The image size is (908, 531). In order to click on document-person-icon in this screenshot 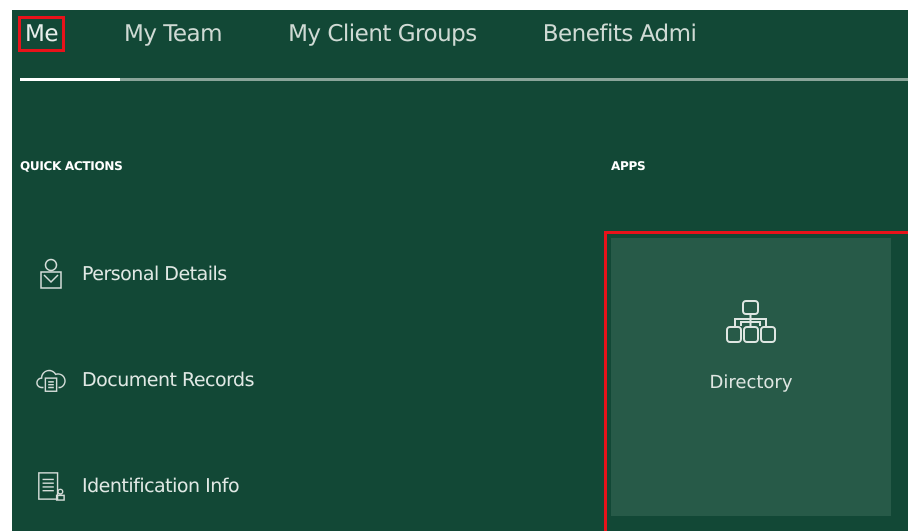, I will do `click(51, 486)`.